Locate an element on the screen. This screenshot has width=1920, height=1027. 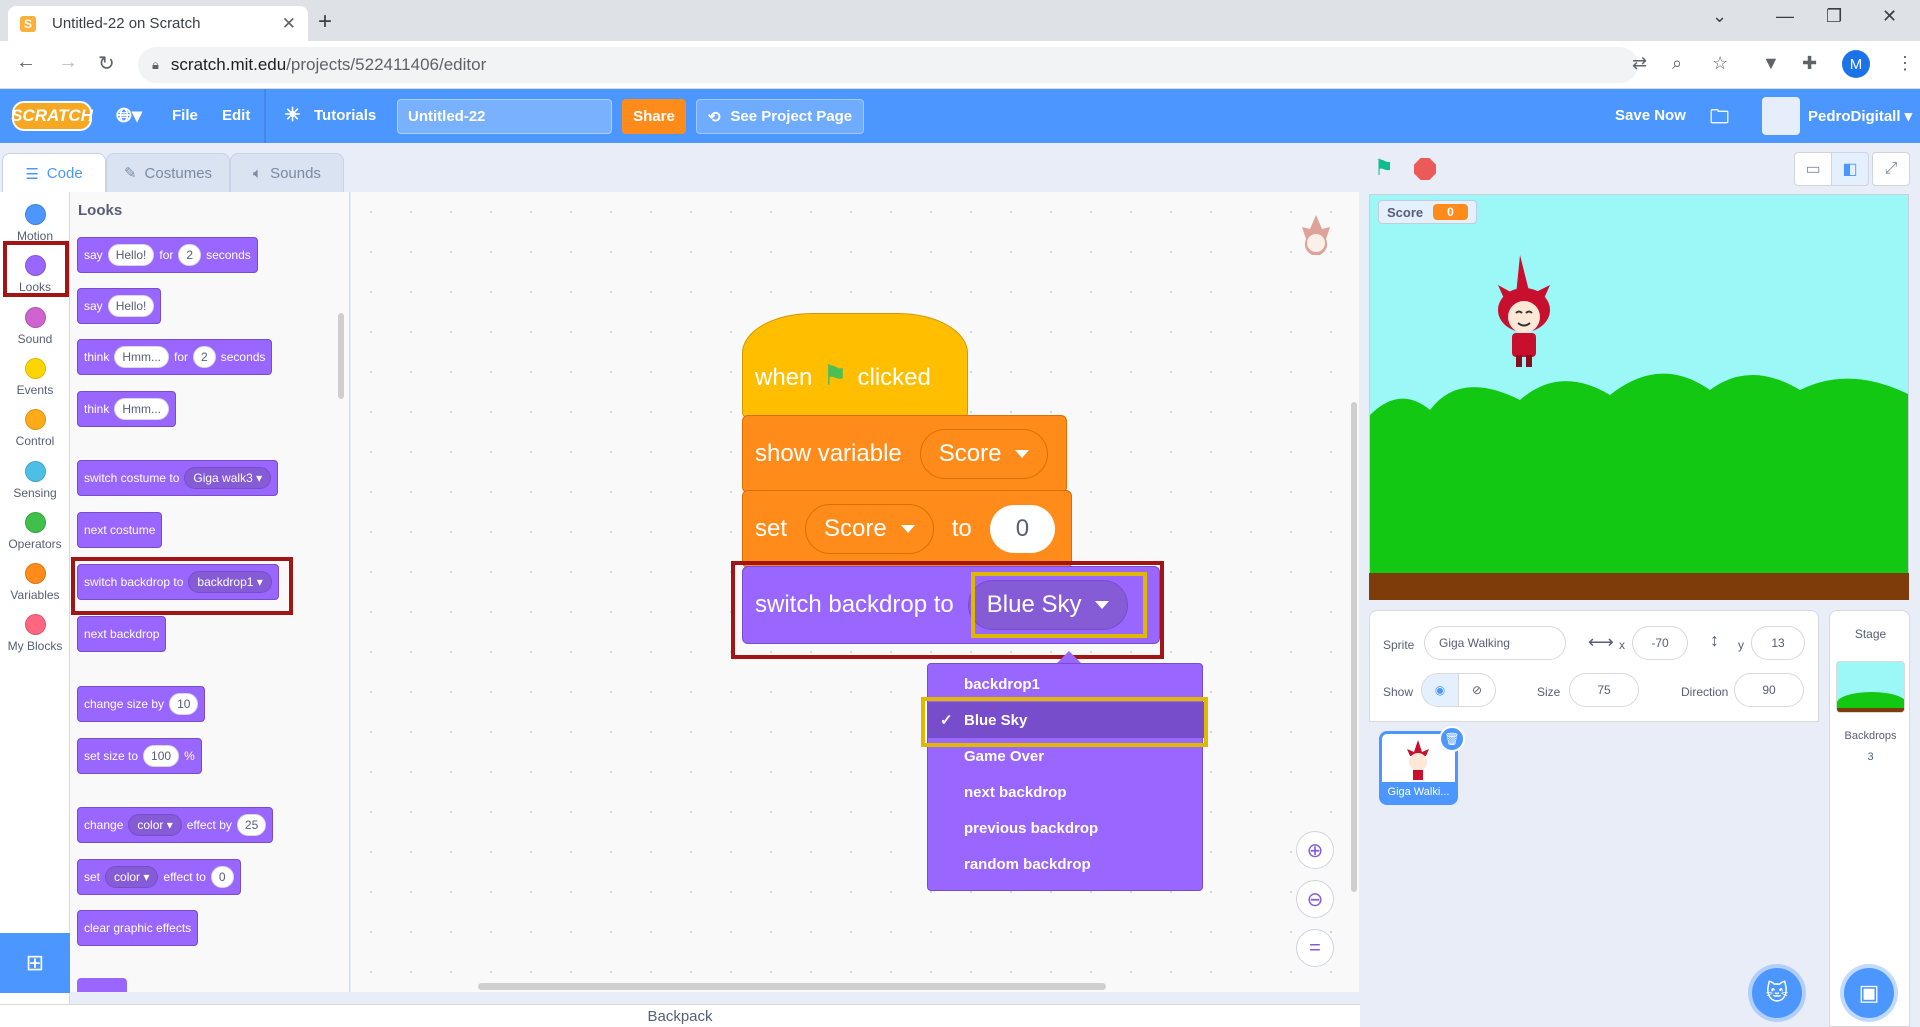
block-clear-effects: clear graphic effects is located at coordinates (138, 928).